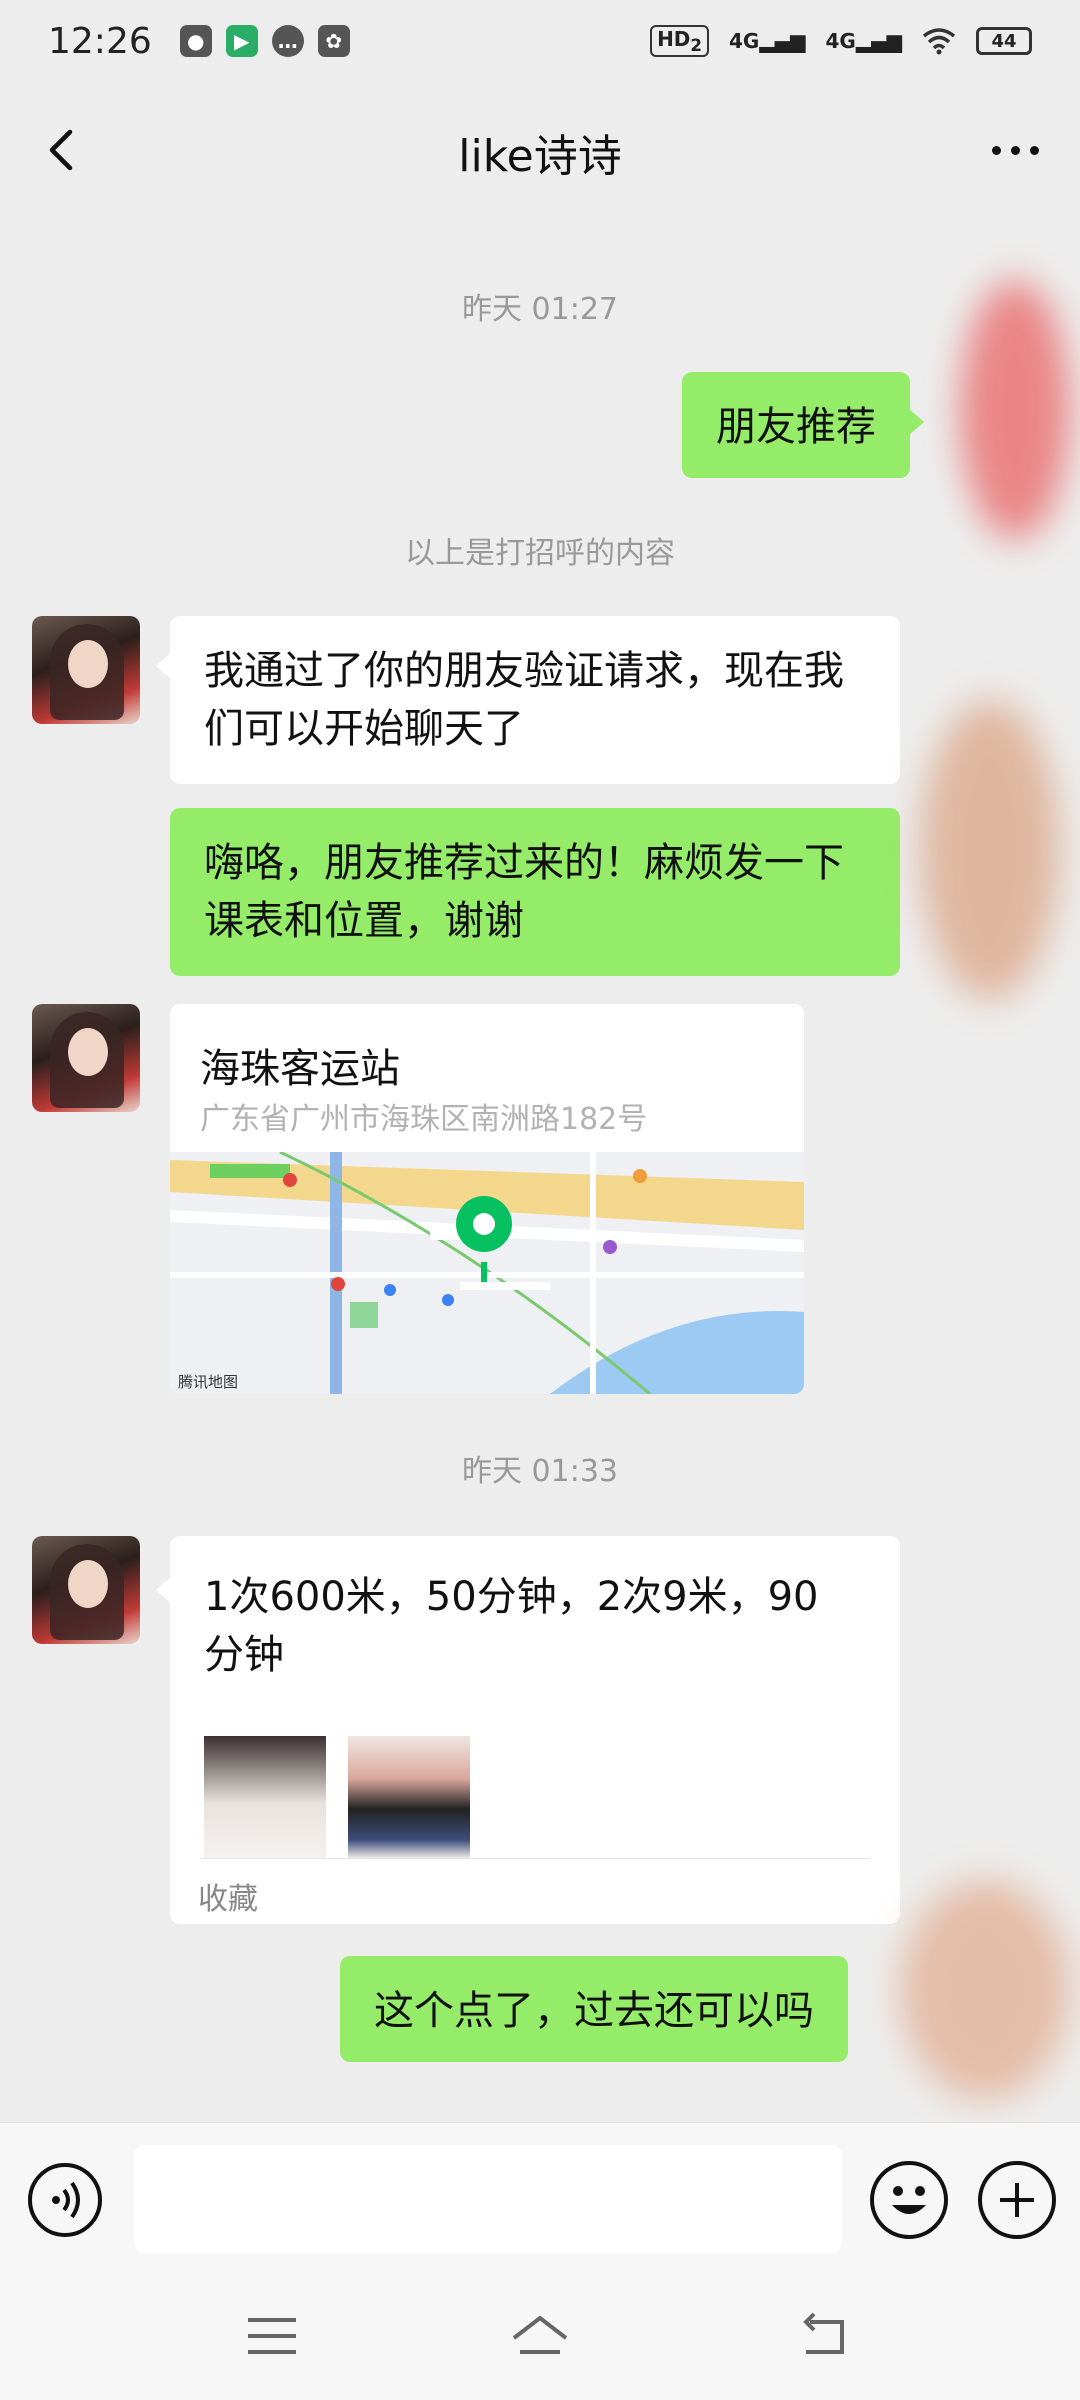 This screenshot has width=1080, height=2400. What do you see at coordinates (487, 1273) in the screenshot?
I see `location-map` at bounding box center [487, 1273].